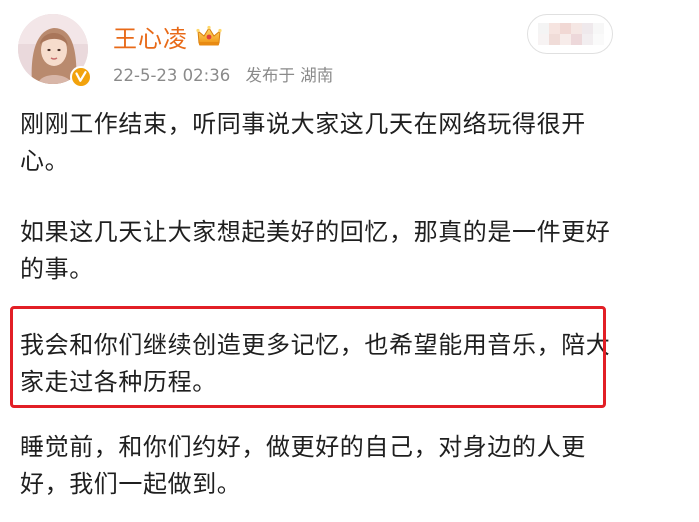  Describe the element at coordinates (150, 36) in the screenshot. I see `username: 王心凌` at that location.